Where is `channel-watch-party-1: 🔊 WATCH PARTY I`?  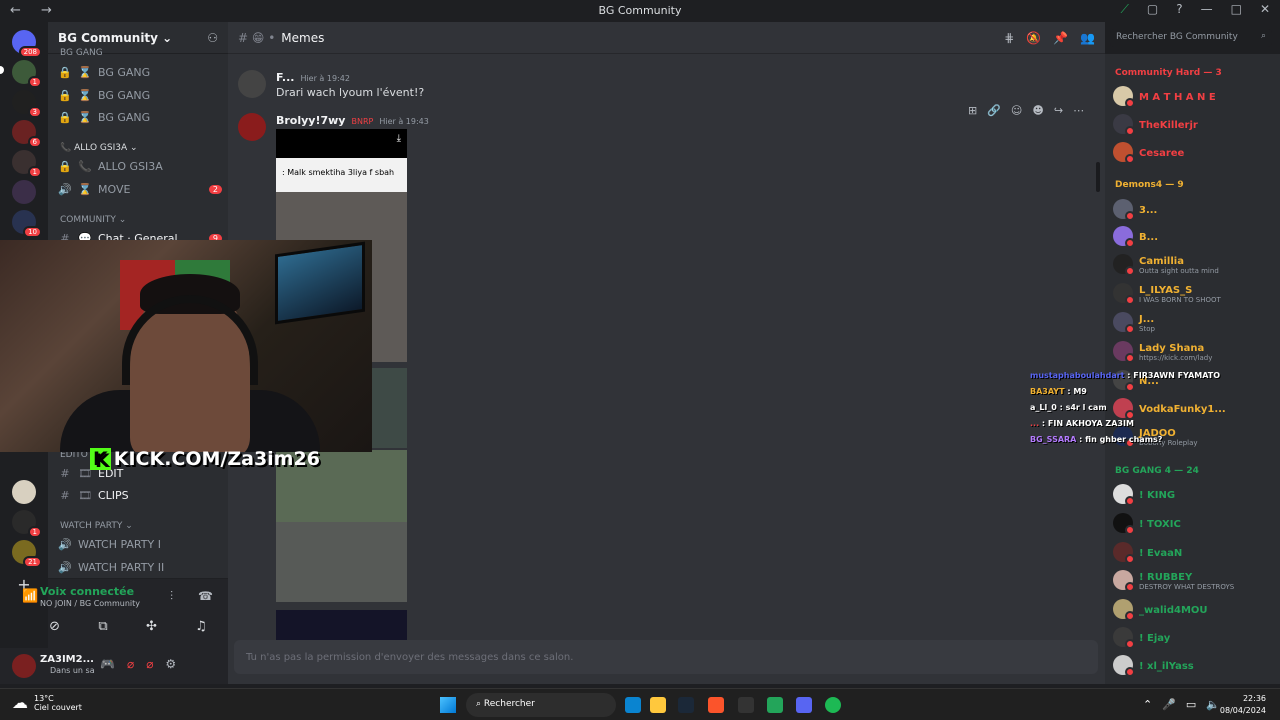 channel-watch-party-1: 🔊 WATCH PARTY I is located at coordinates (140, 544).